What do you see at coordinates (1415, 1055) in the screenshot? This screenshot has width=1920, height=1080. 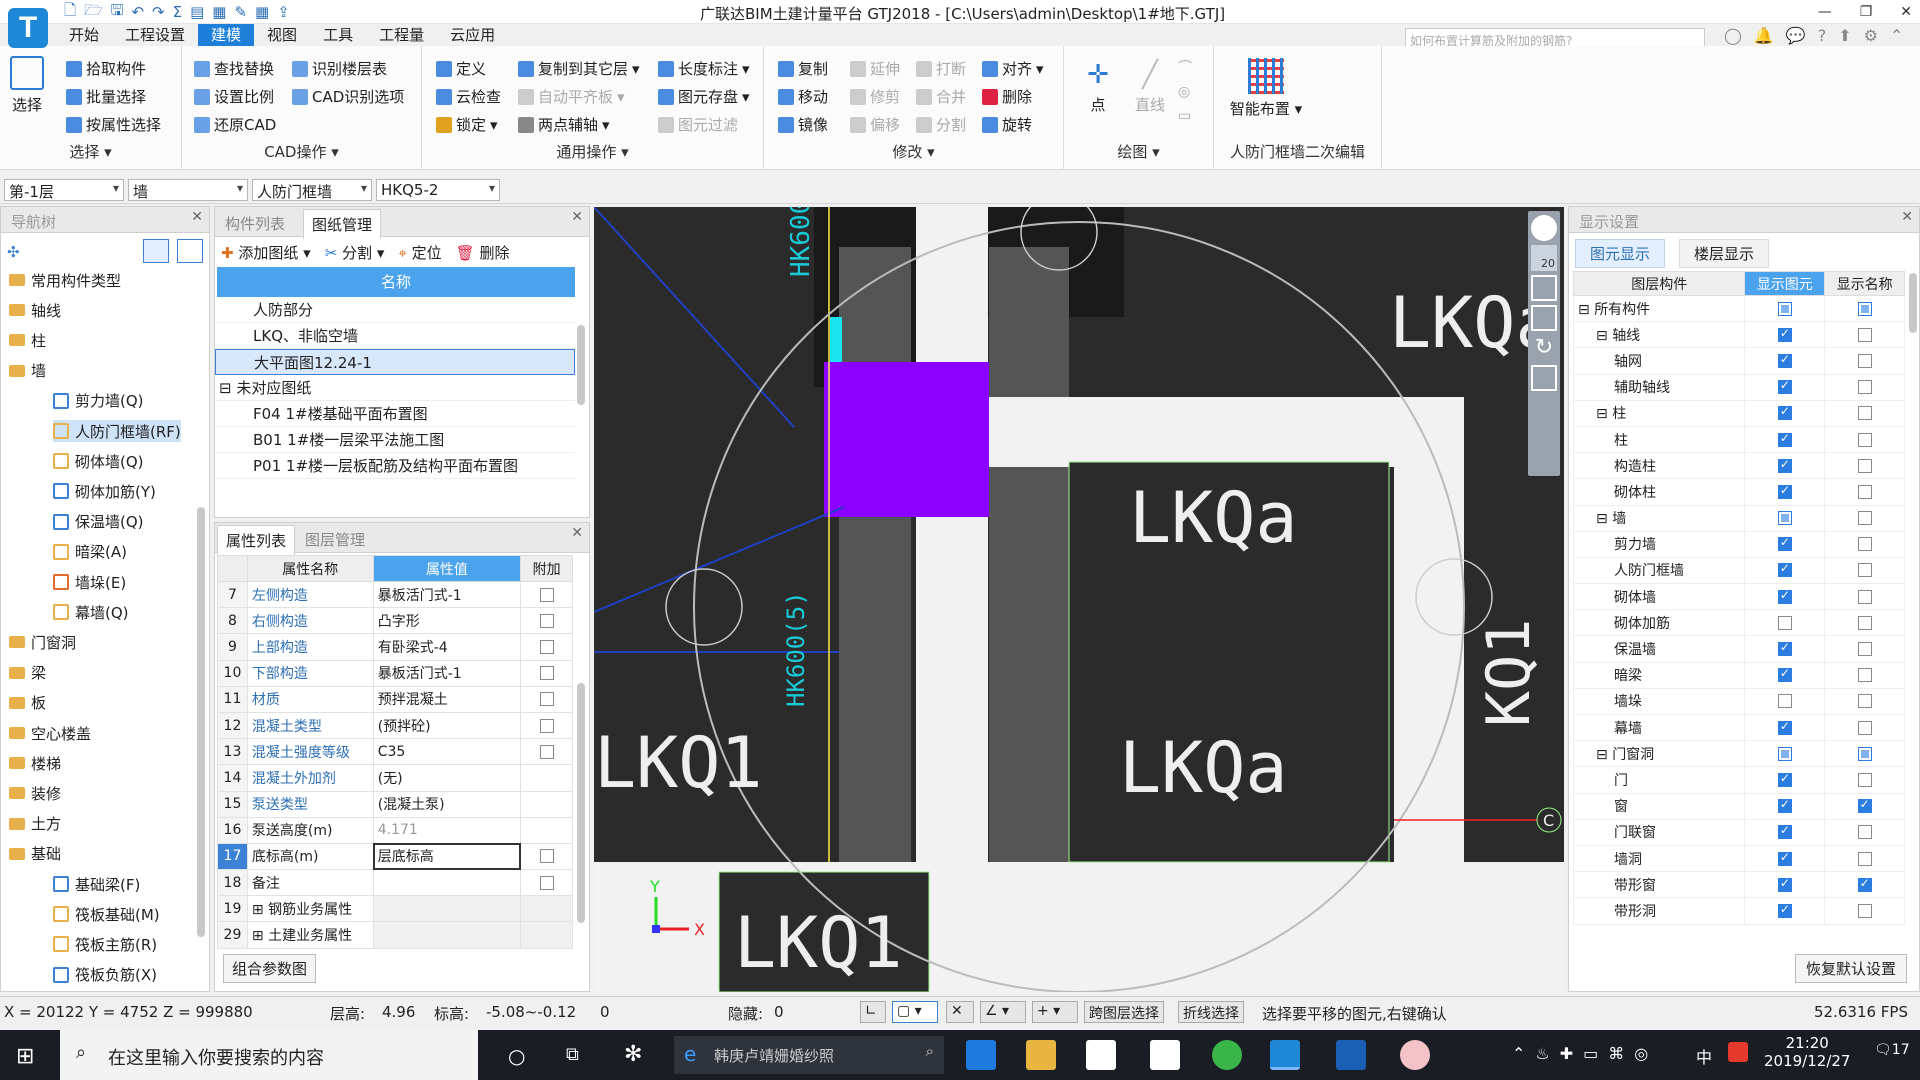 I see `avatar-app-icon` at bounding box center [1415, 1055].